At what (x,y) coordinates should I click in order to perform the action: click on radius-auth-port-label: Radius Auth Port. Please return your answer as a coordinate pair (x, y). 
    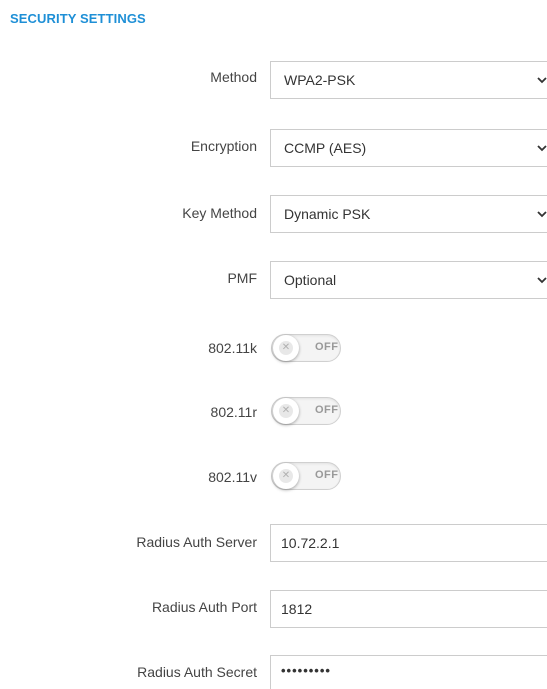
    Looking at the image, I should click on (204, 607).